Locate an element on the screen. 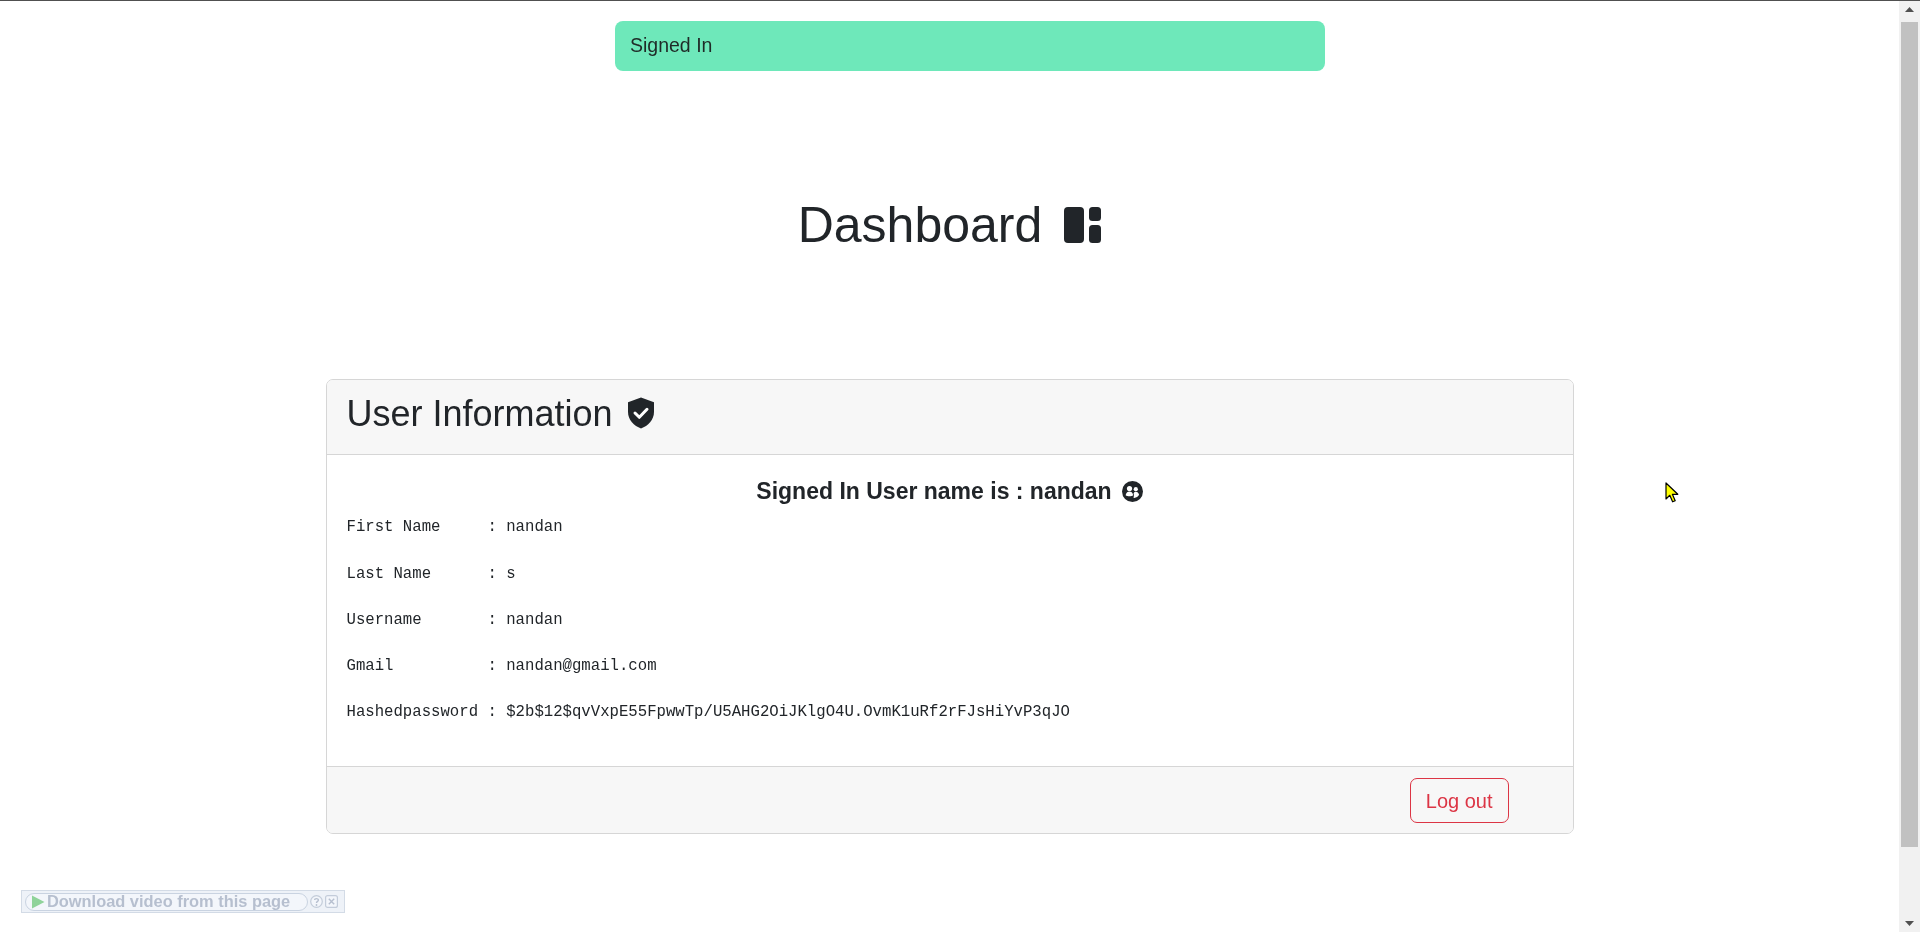 This screenshot has width=1920, height=932. people-icon is located at coordinates (1132, 491).